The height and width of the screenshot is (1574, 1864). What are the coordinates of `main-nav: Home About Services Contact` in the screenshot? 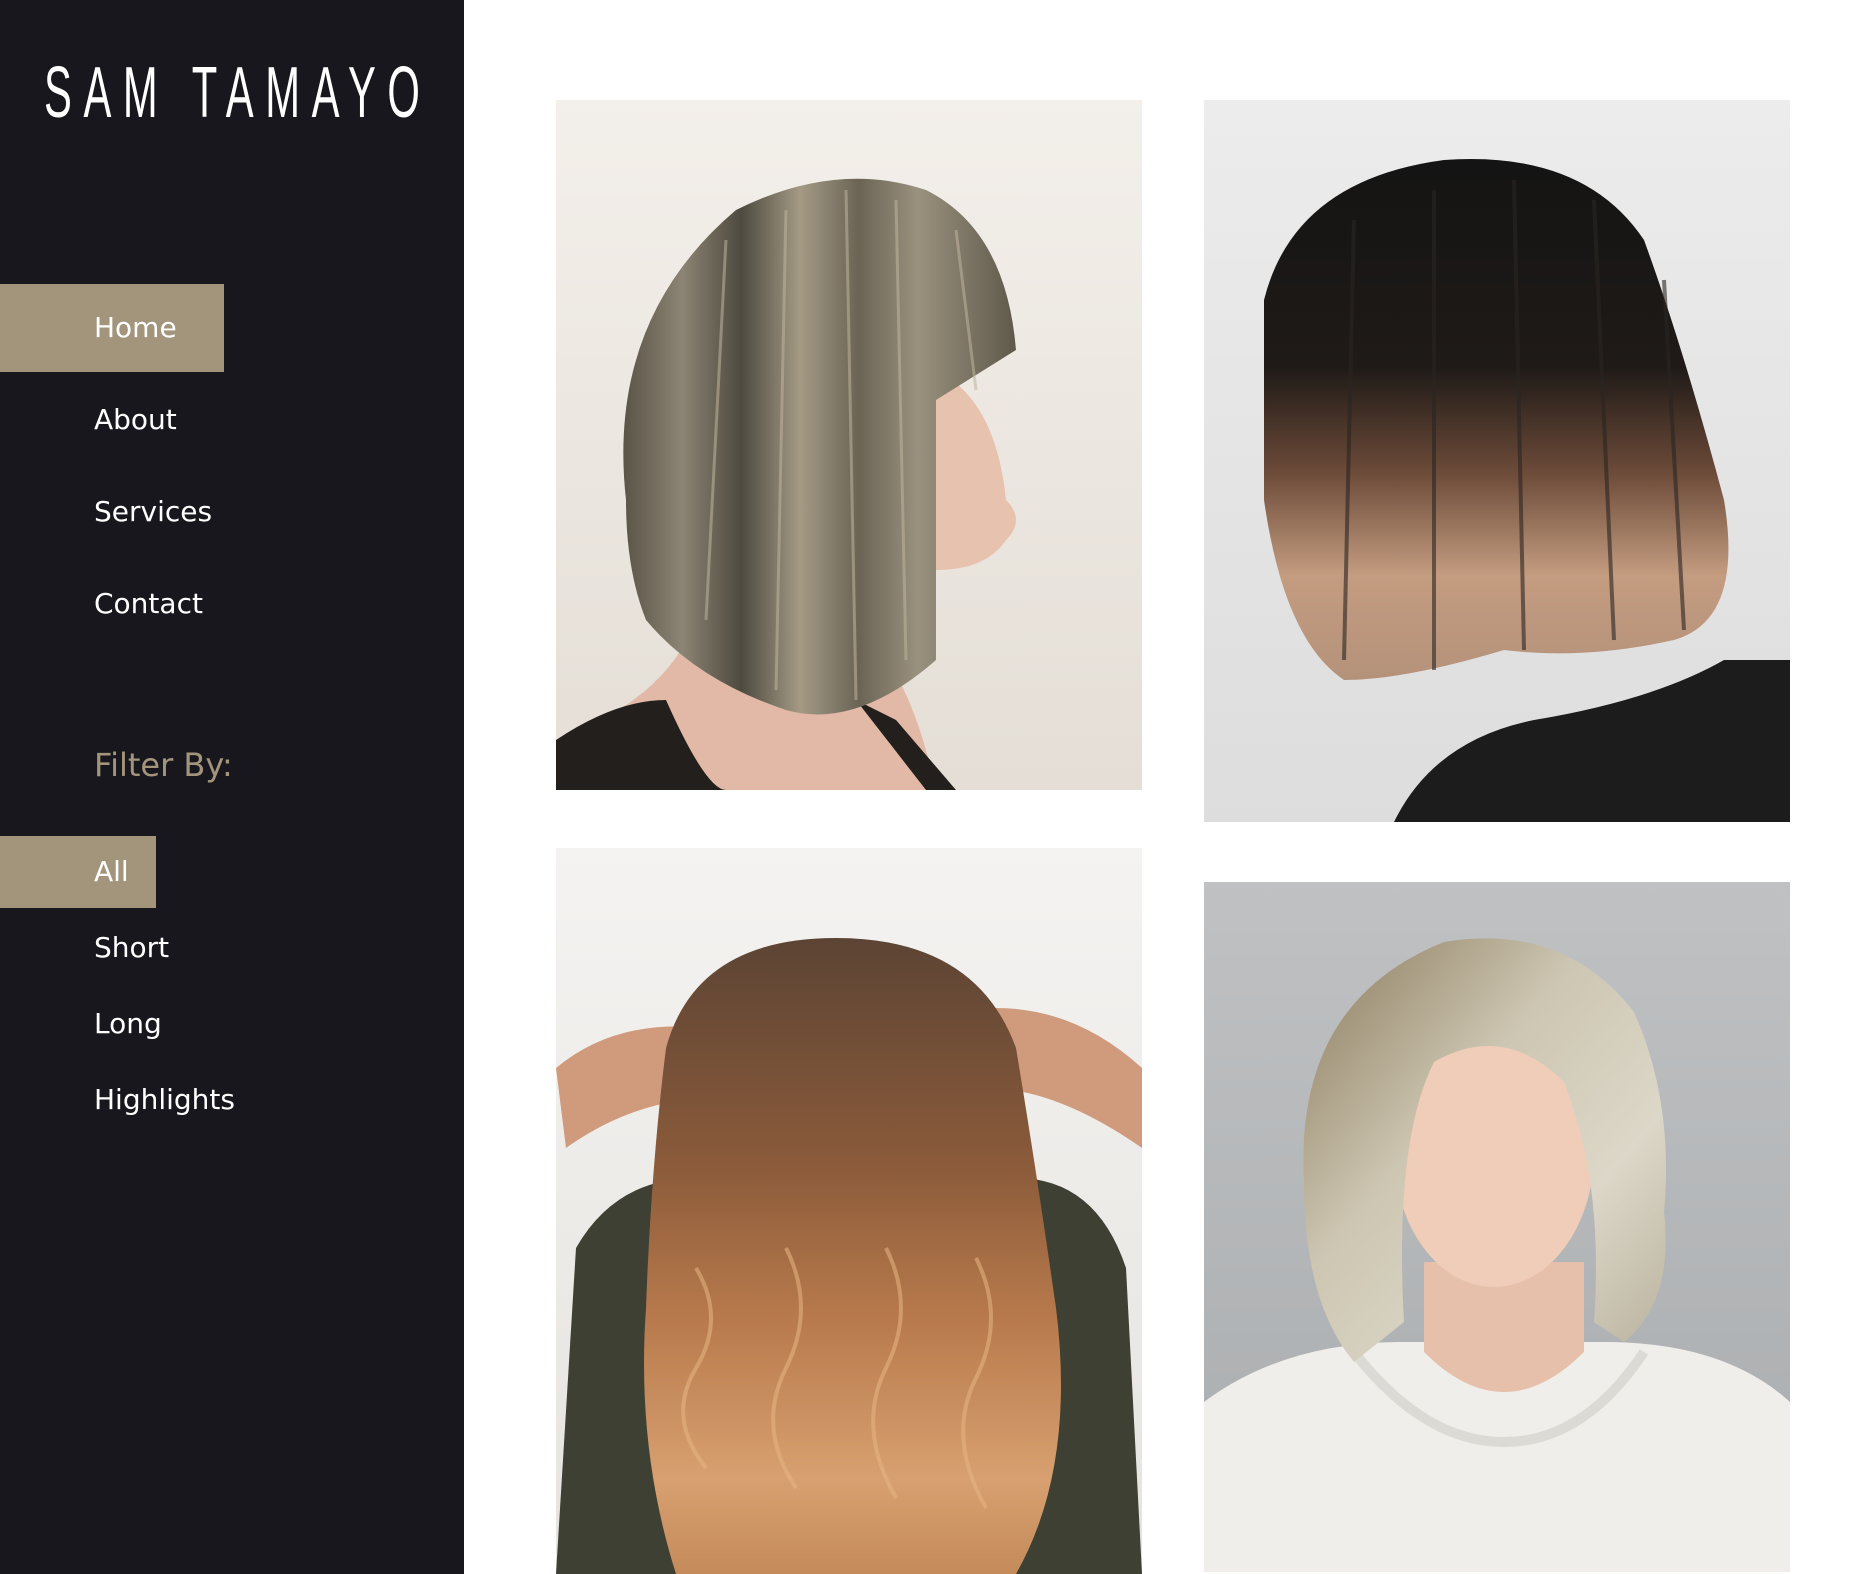 It's located at (112, 468).